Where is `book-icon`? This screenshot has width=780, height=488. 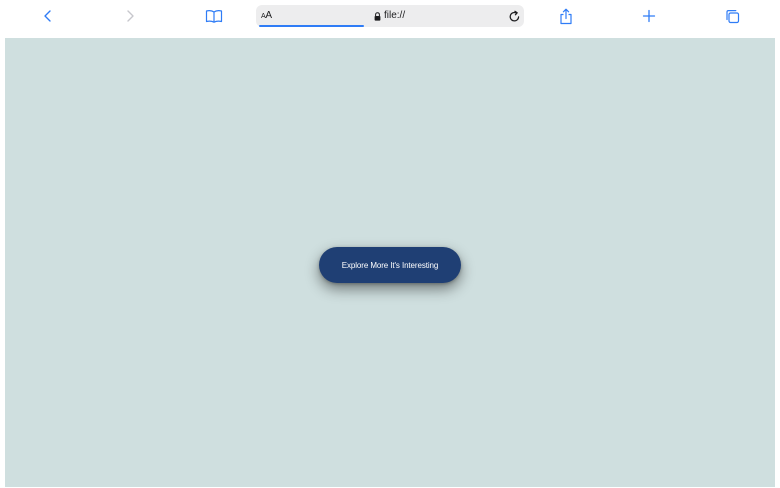
book-icon is located at coordinates (214, 16).